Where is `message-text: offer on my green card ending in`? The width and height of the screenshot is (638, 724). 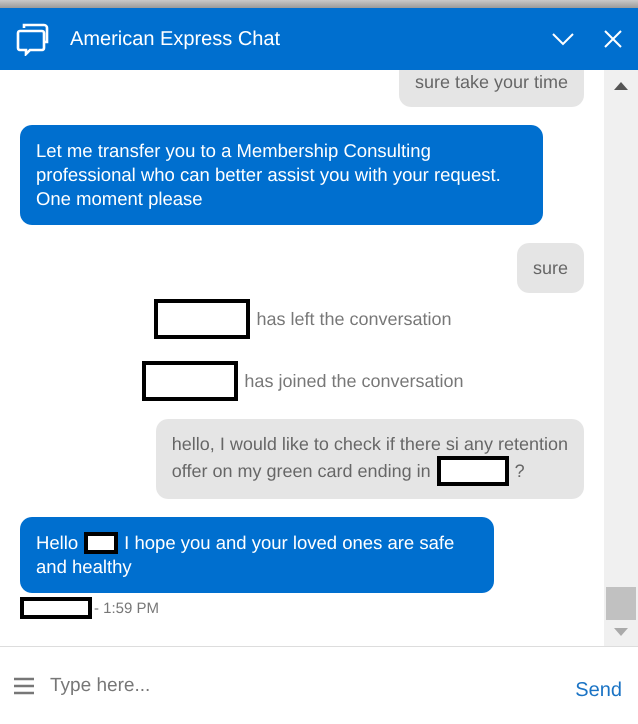
message-text: offer on my green card ending in is located at coordinates (301, 471).